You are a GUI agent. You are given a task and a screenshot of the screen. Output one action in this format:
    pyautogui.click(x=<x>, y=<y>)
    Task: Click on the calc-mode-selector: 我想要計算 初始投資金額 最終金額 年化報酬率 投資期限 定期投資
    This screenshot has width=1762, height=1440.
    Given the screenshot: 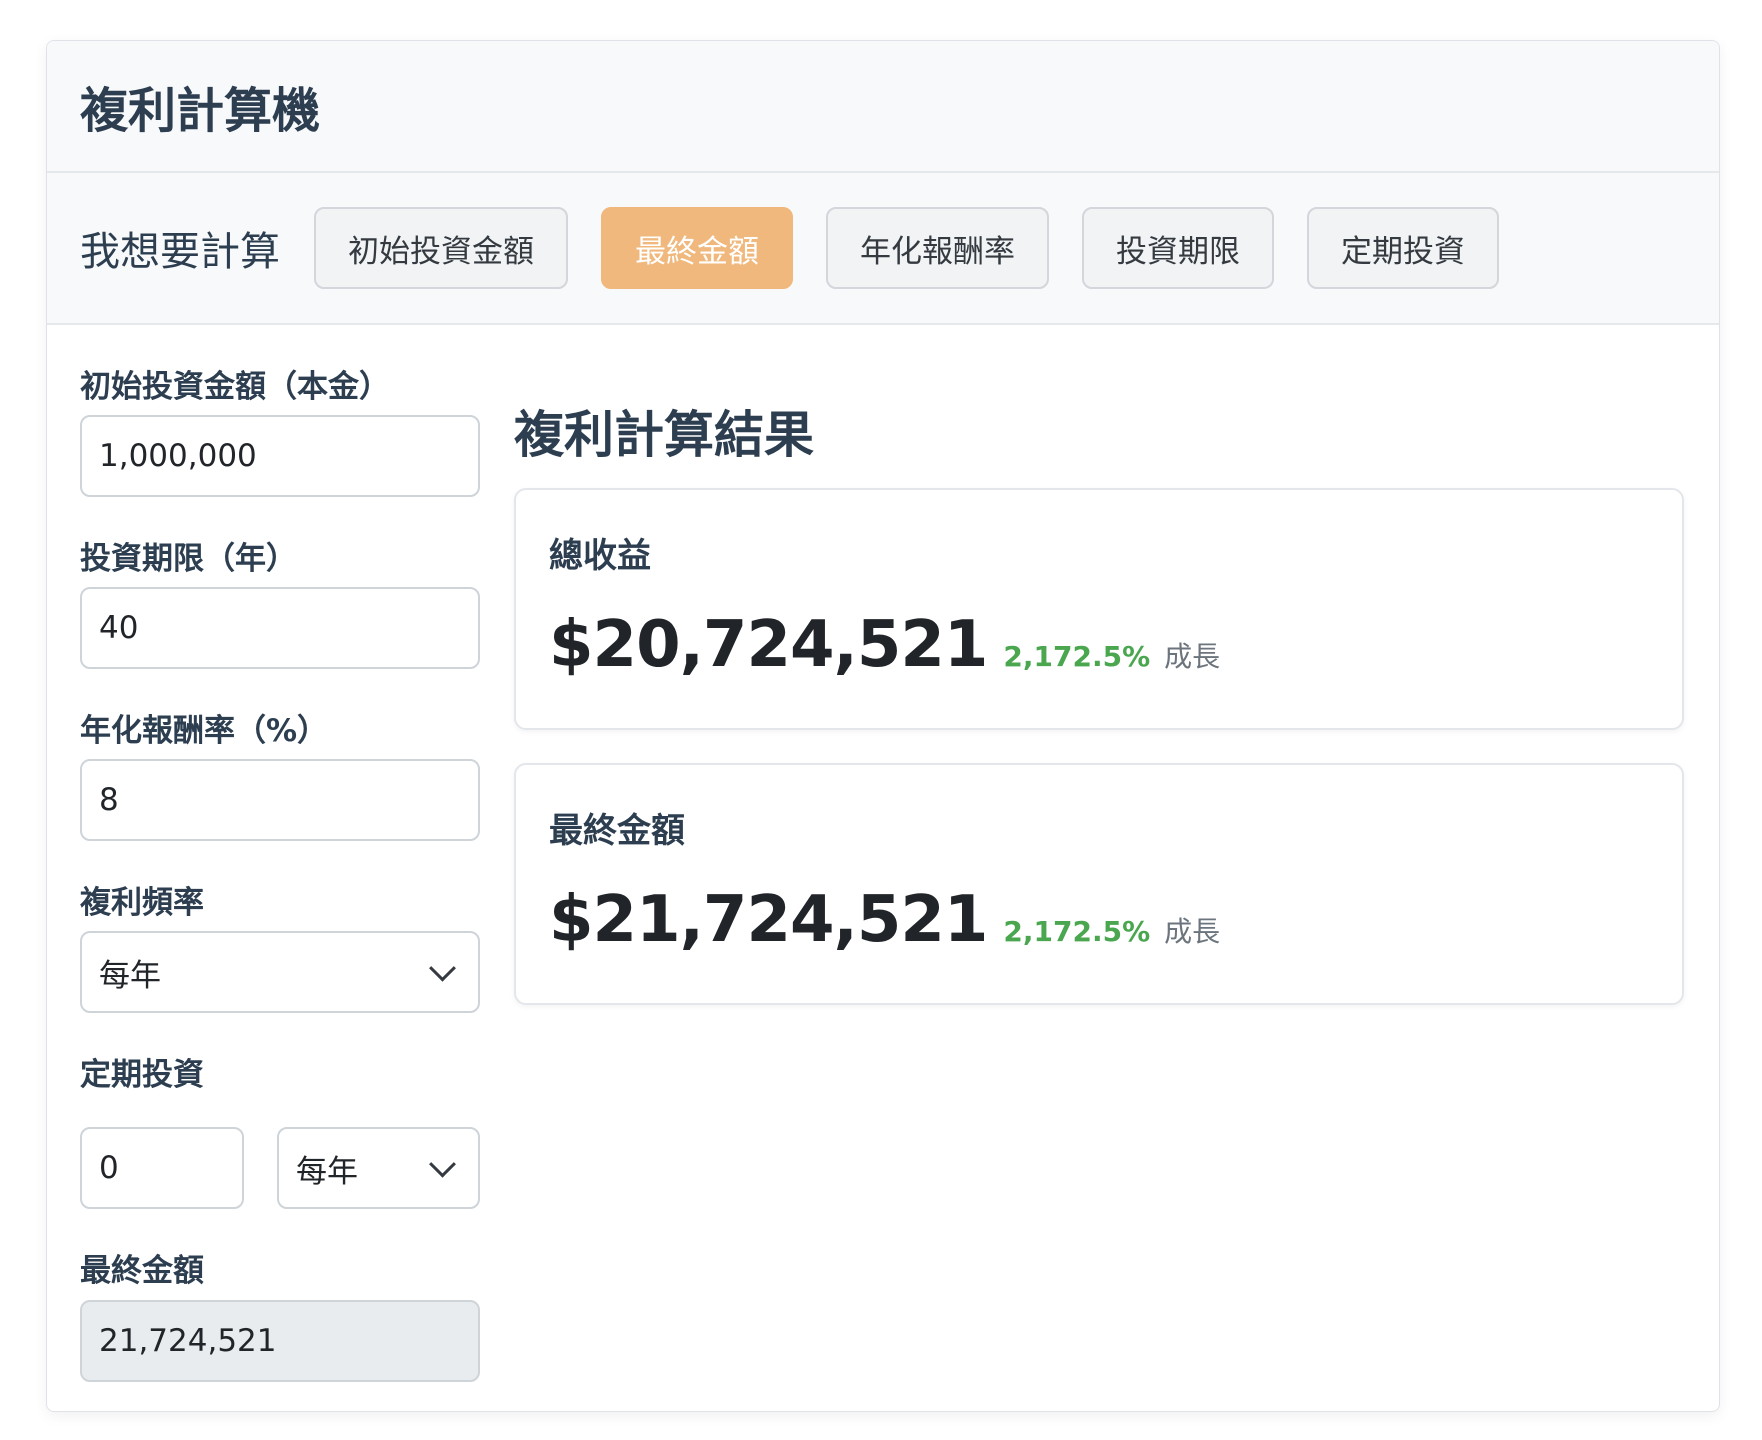 What is the action you would take?
    pyautogui.click(x=883, y=249)
    